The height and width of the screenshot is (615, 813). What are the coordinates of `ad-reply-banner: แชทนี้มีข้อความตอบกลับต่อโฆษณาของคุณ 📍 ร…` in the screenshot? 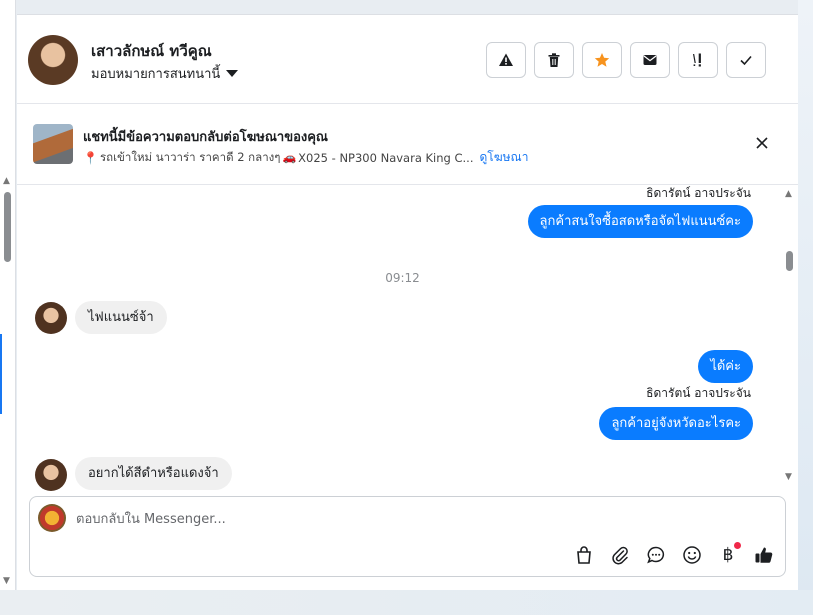 It's located at (407, 145).